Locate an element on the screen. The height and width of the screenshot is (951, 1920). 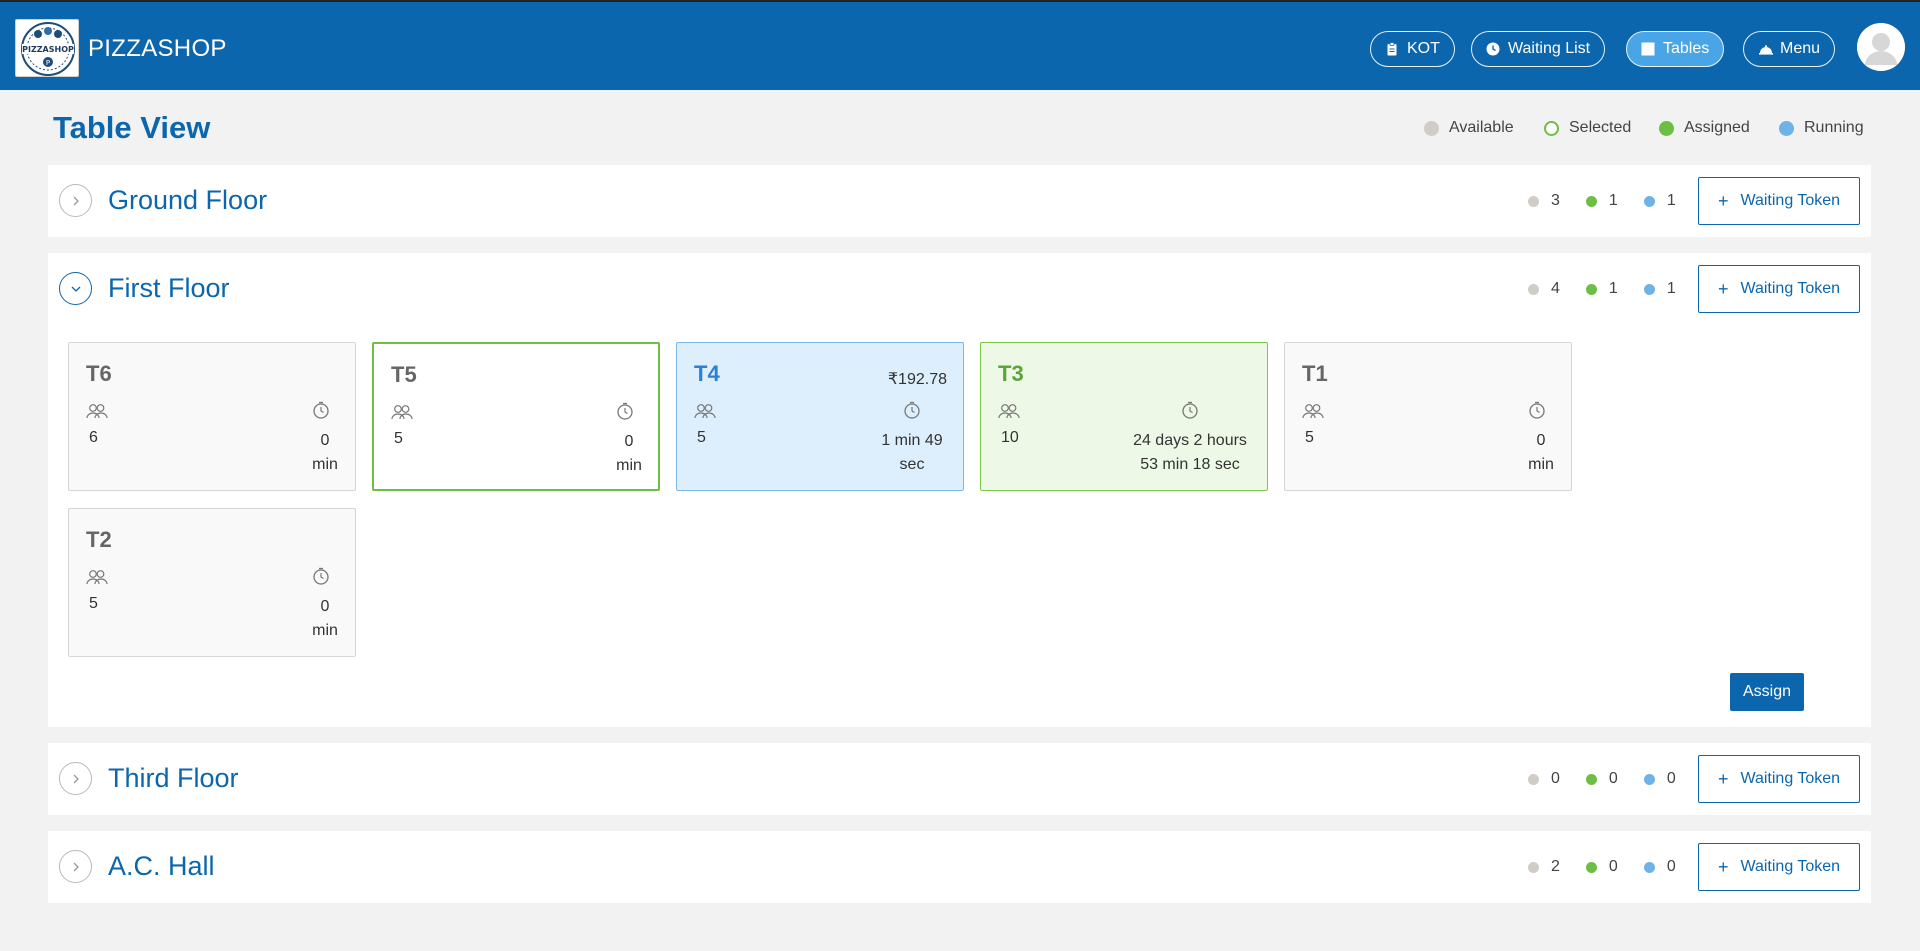
clock-icon is located at coordinates (1493, 49).